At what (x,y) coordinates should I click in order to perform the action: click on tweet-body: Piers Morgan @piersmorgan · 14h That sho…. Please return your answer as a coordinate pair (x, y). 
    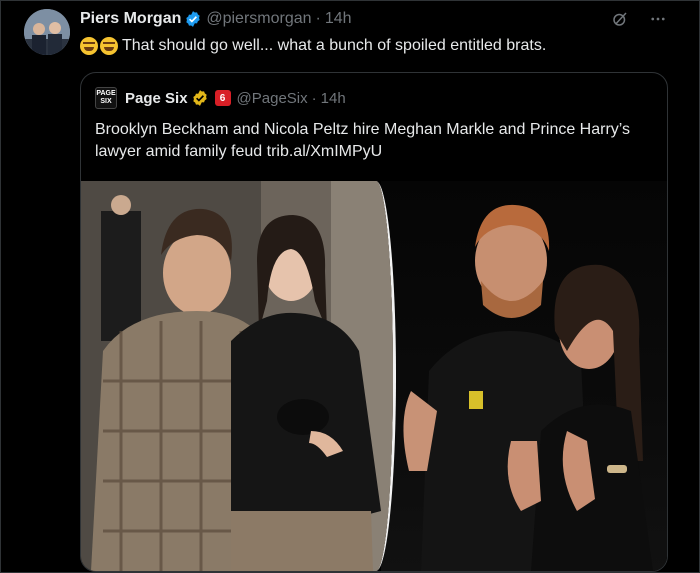
    Looking at the image, I should click on (384, 32).